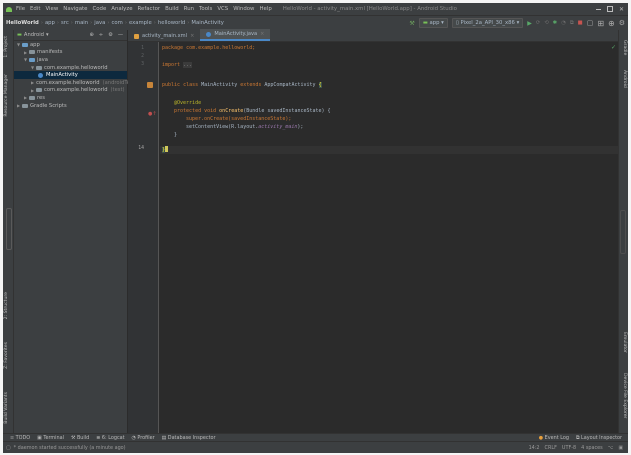 This screenshot has height=455, width=631. What do you see at coordinates (572, 23) in the screenshot?
I see `attach-debugger-icon: ⧉` at bounding box center [572, 23].